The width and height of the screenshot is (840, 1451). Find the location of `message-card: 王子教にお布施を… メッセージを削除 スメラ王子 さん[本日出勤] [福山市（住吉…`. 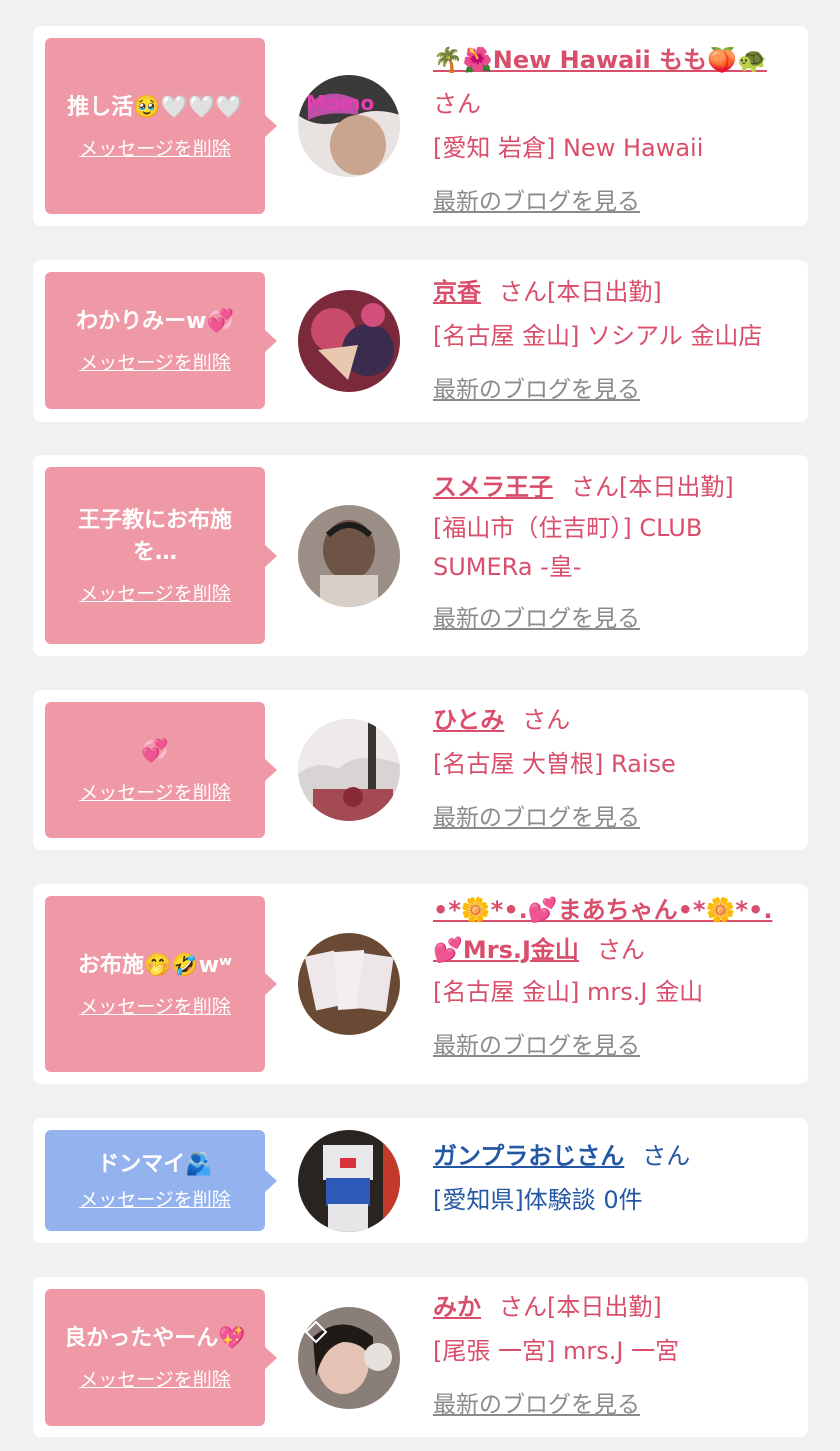

message-card: 王子教にお布施を… メッセージを削除 スメラ王子 さん[本日出勤] [福山市（住吉… is located at coordinates (420, 555).